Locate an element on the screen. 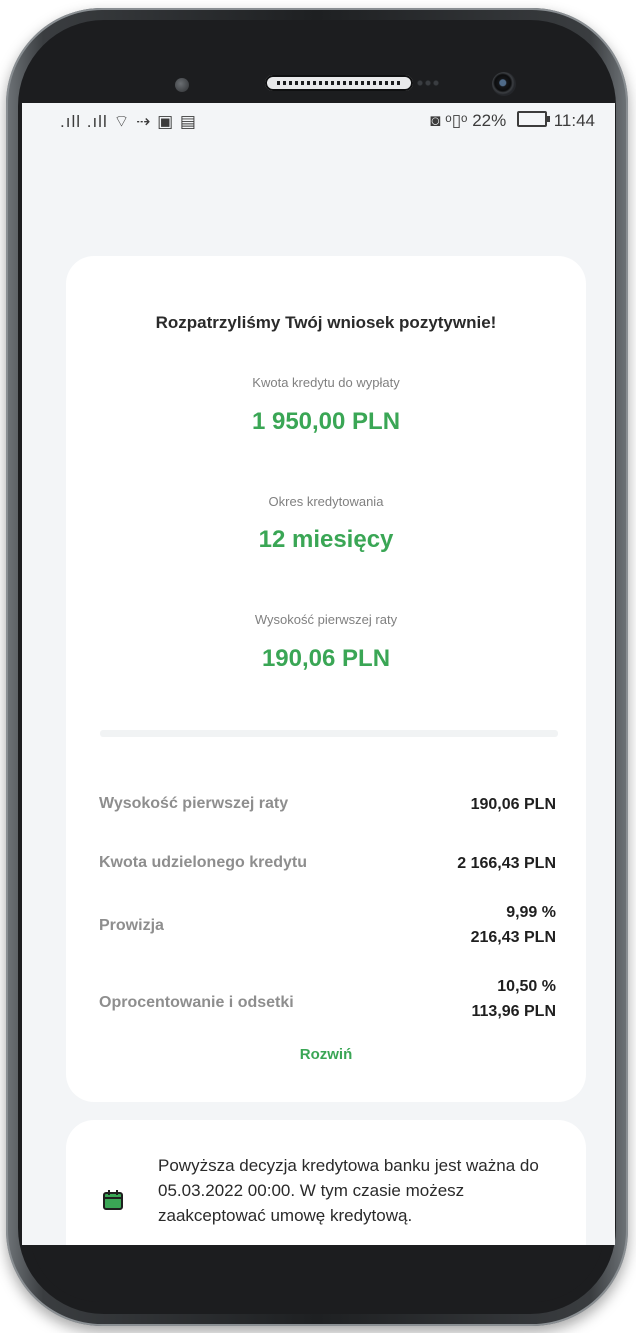  loan-period-label: Okres kredytowania is located at coordinates (326, 501).